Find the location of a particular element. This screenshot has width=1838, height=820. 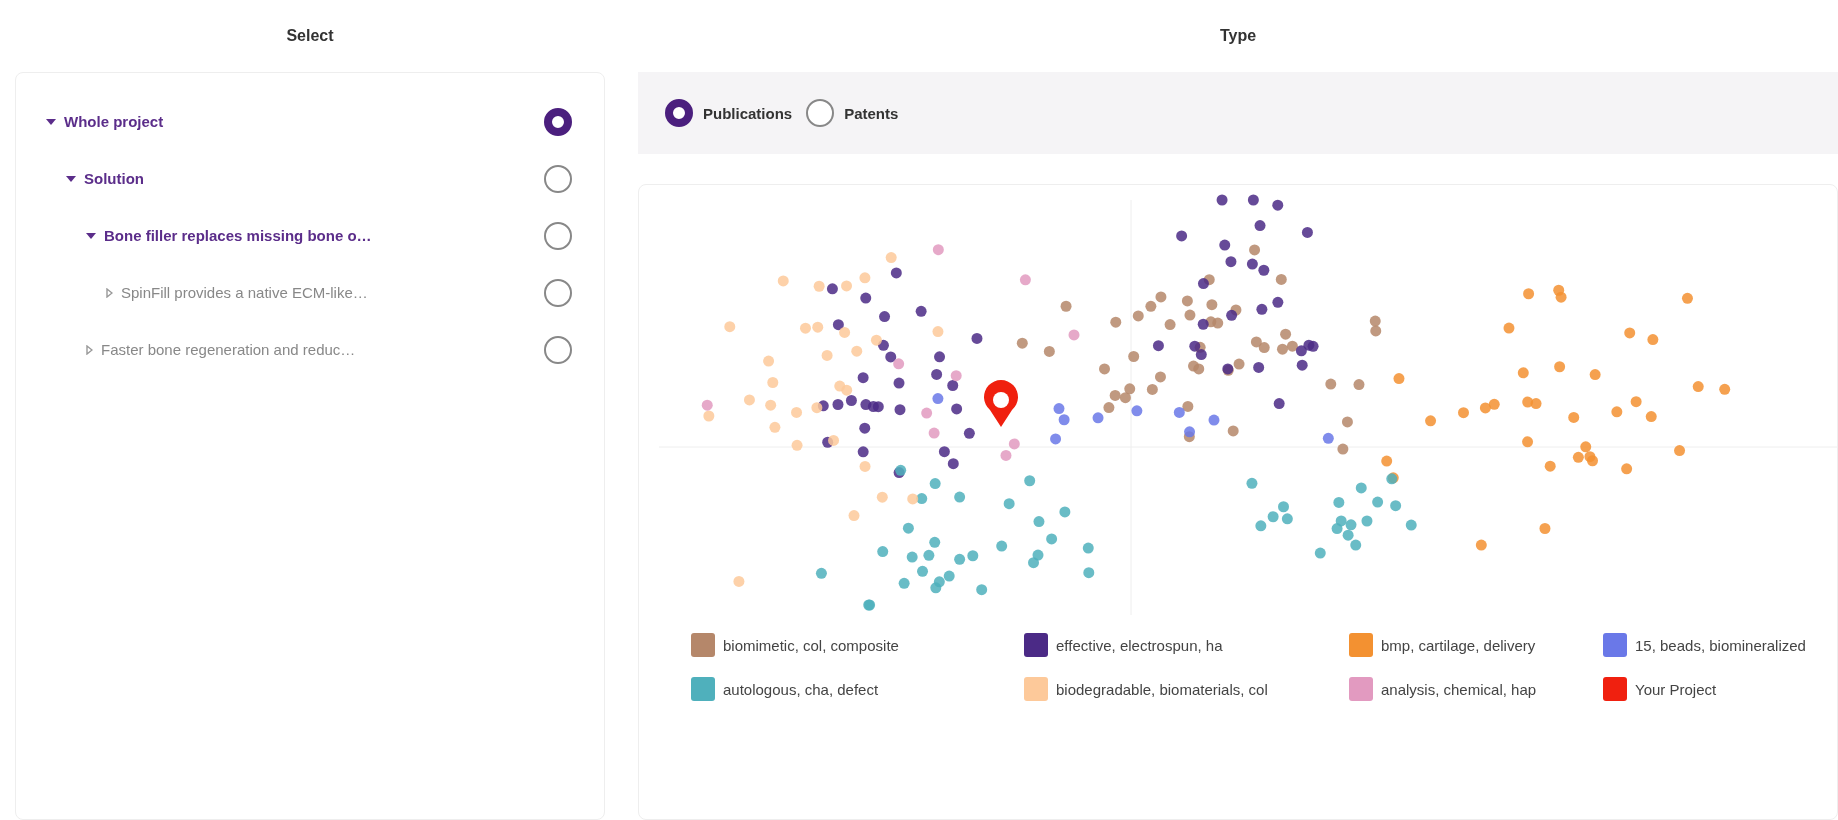

legend-label: Your Project is located at coordinates (1676, 689).